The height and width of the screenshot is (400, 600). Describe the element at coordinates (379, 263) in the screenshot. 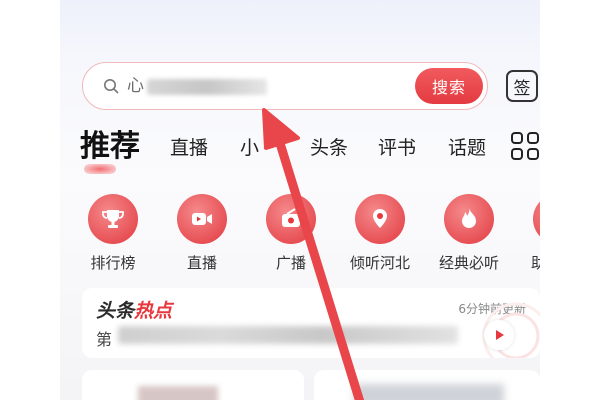

I see `shortcut-listen-hebei-label: 倾听河北` at that location.